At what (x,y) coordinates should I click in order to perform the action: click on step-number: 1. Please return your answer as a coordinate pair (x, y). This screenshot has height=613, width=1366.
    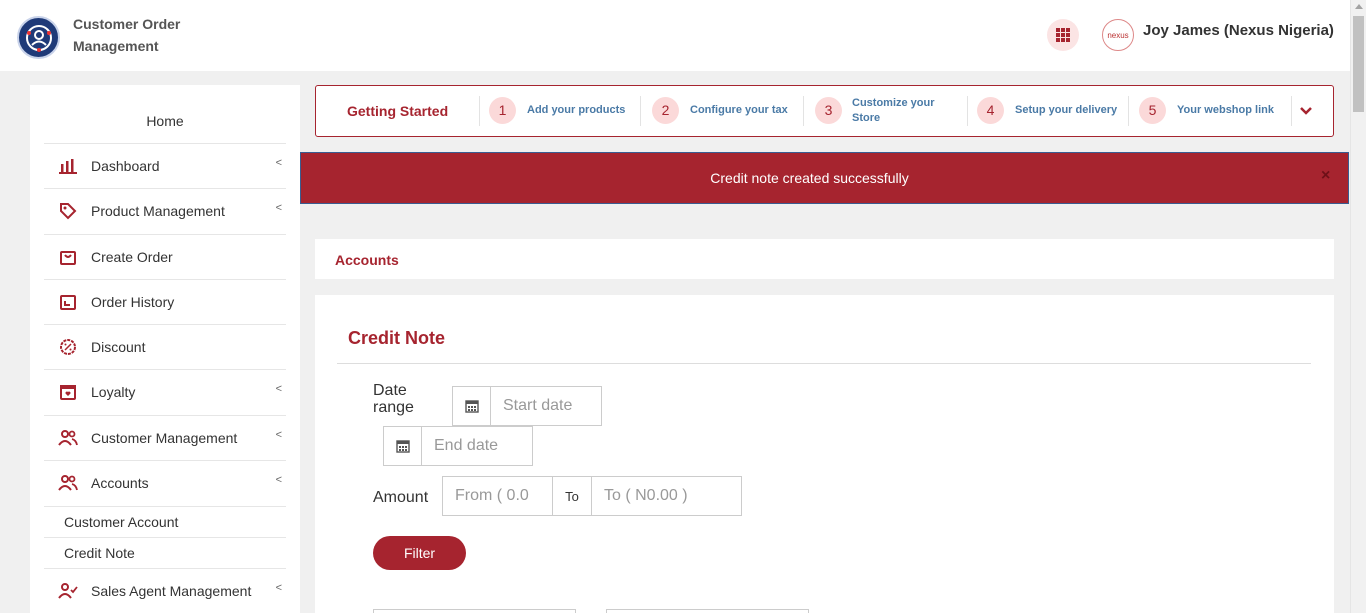
    Looking at the image, I should click on (502, 110).